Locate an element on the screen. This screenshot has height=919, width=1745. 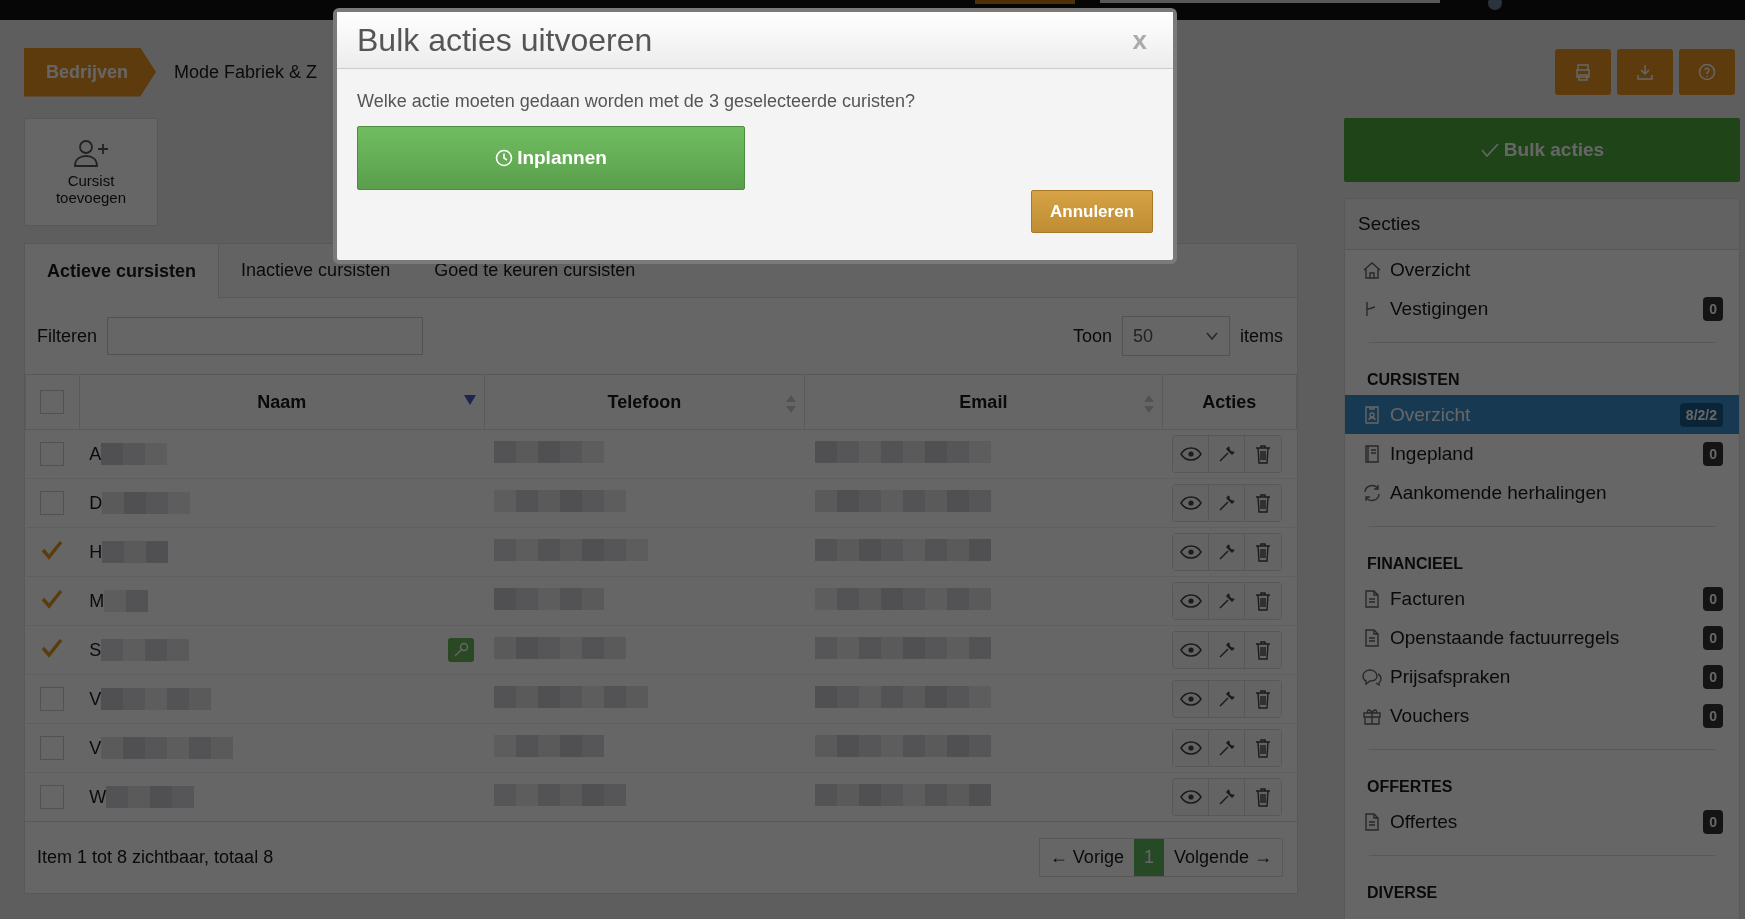
search-field is located at coordinates (1270, 1).